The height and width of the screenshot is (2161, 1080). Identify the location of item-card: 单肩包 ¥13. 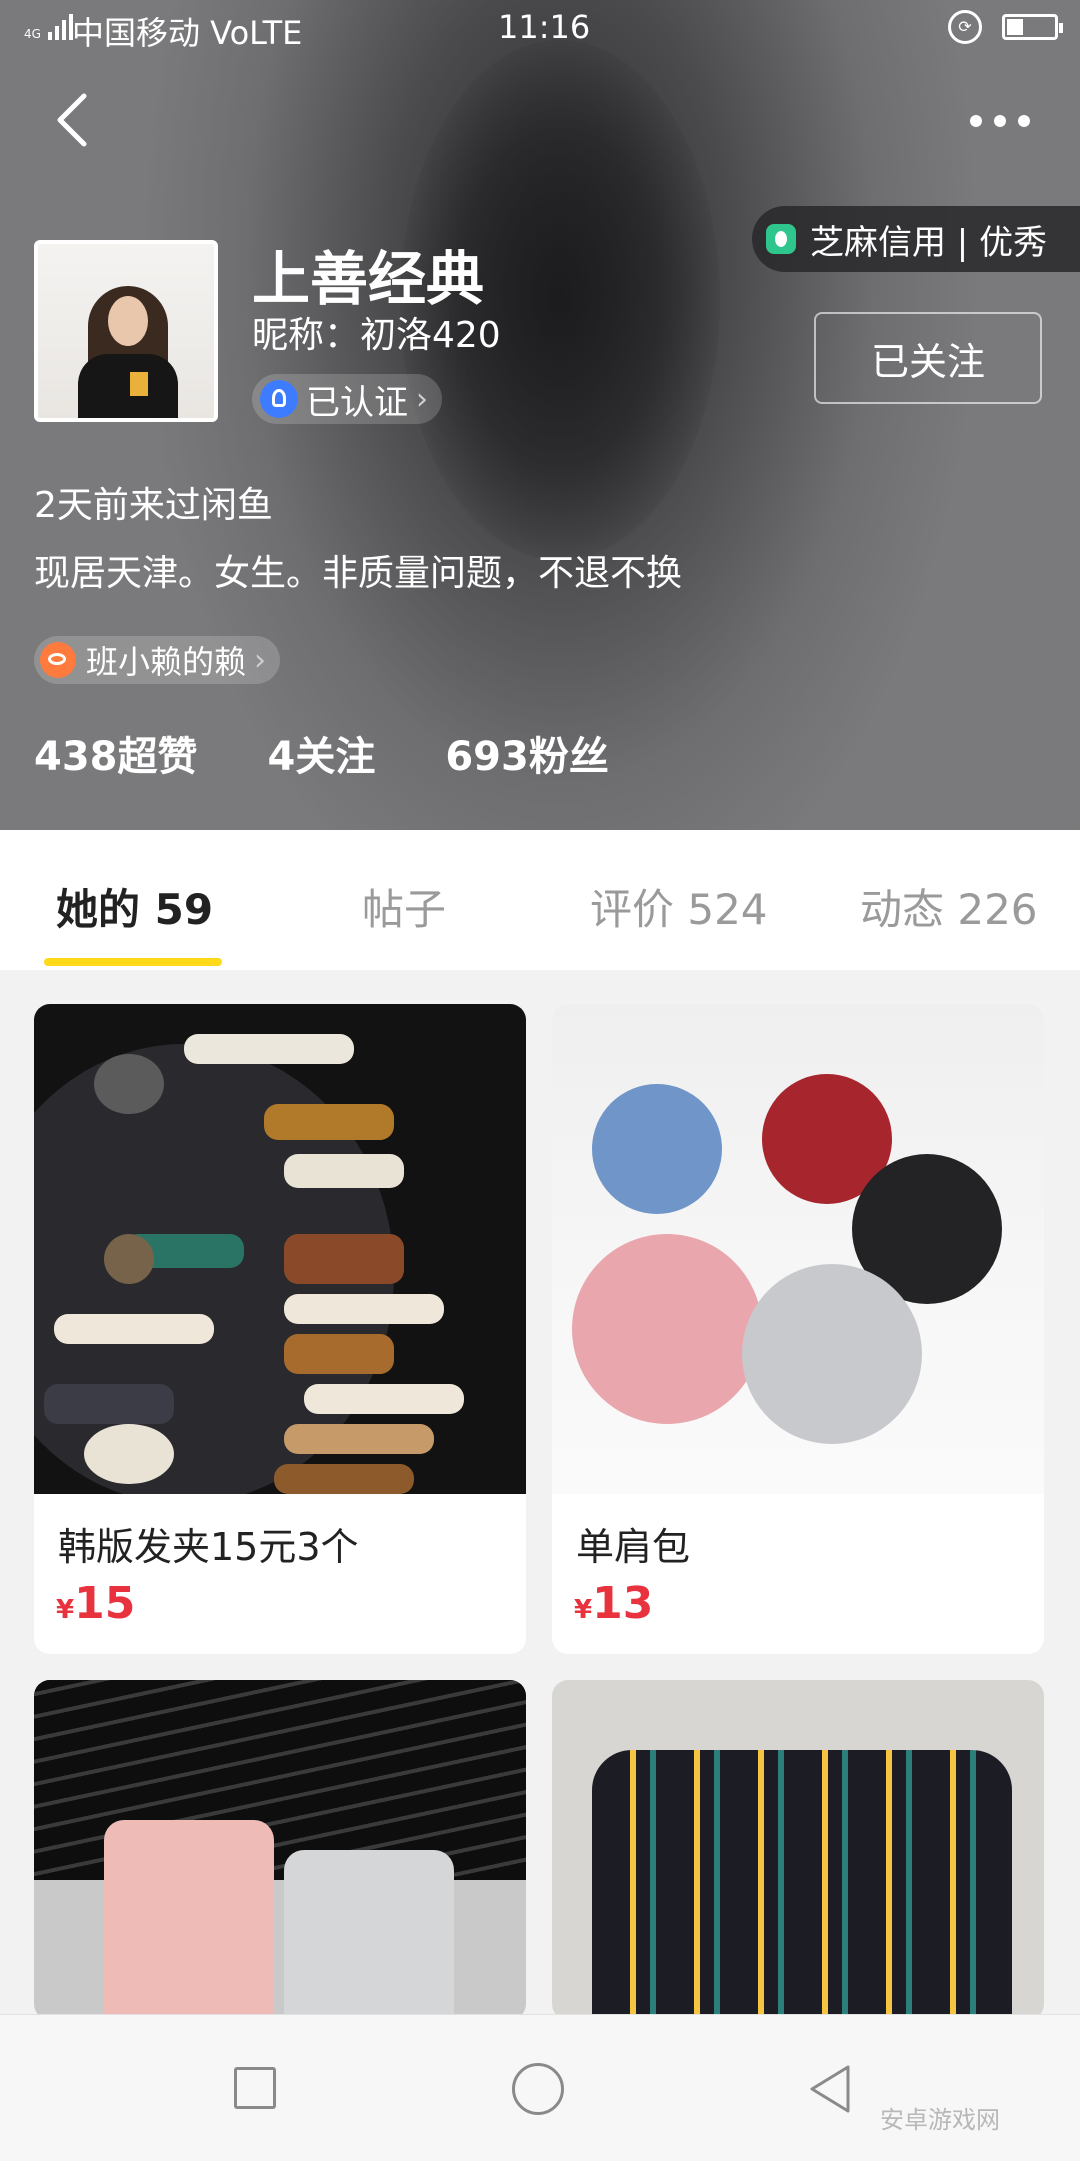
(798, 1329).